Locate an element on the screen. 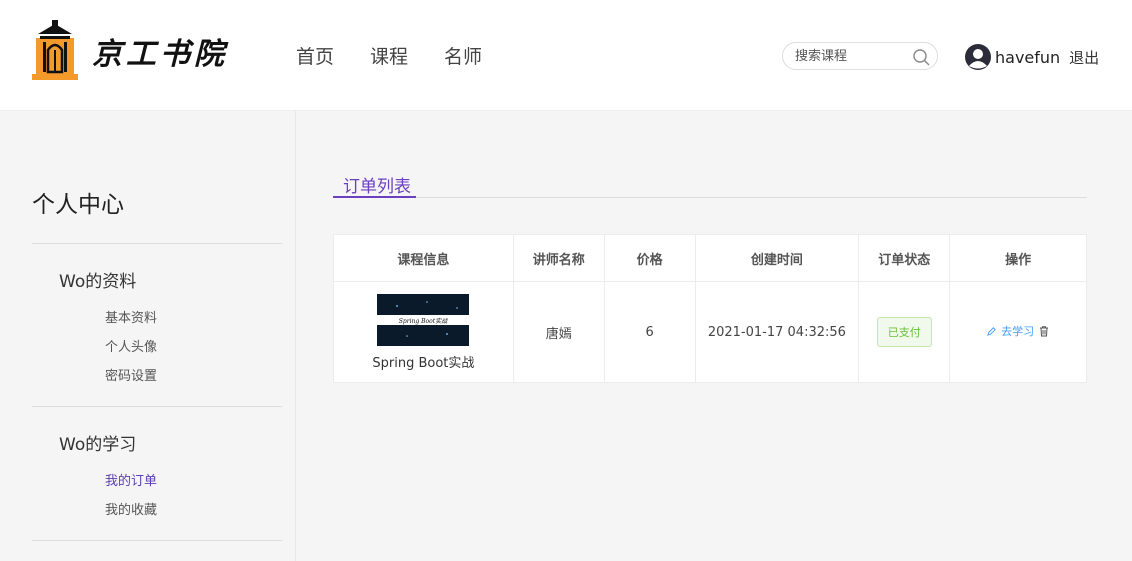 The width and height of the screenshot is (1132, 561). sidebar-item-my-orders: 我的订单 is located at coordinates (131, 479).